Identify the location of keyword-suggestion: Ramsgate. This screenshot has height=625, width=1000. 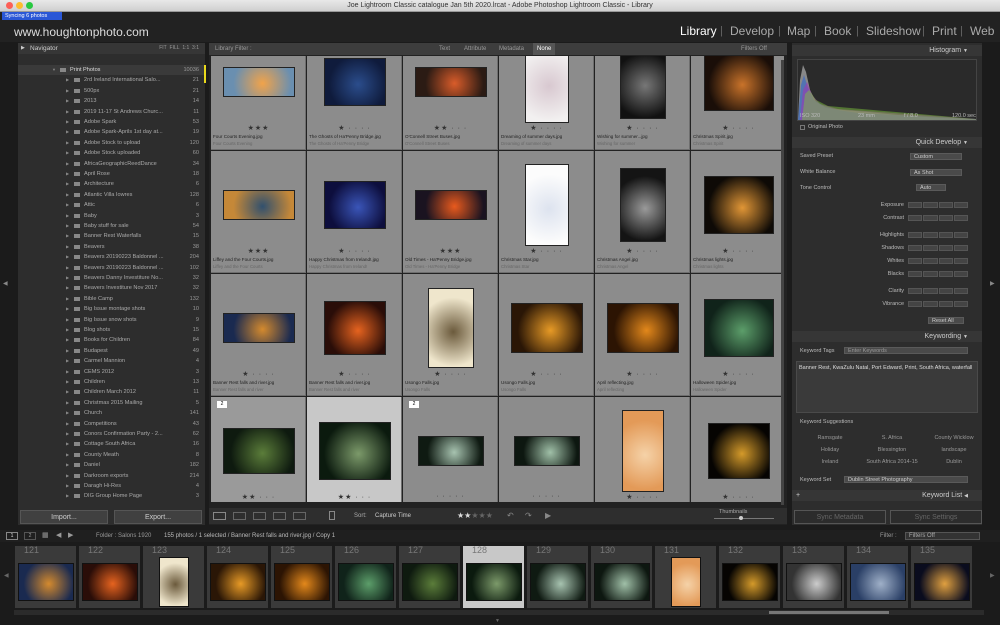
(830, 438).